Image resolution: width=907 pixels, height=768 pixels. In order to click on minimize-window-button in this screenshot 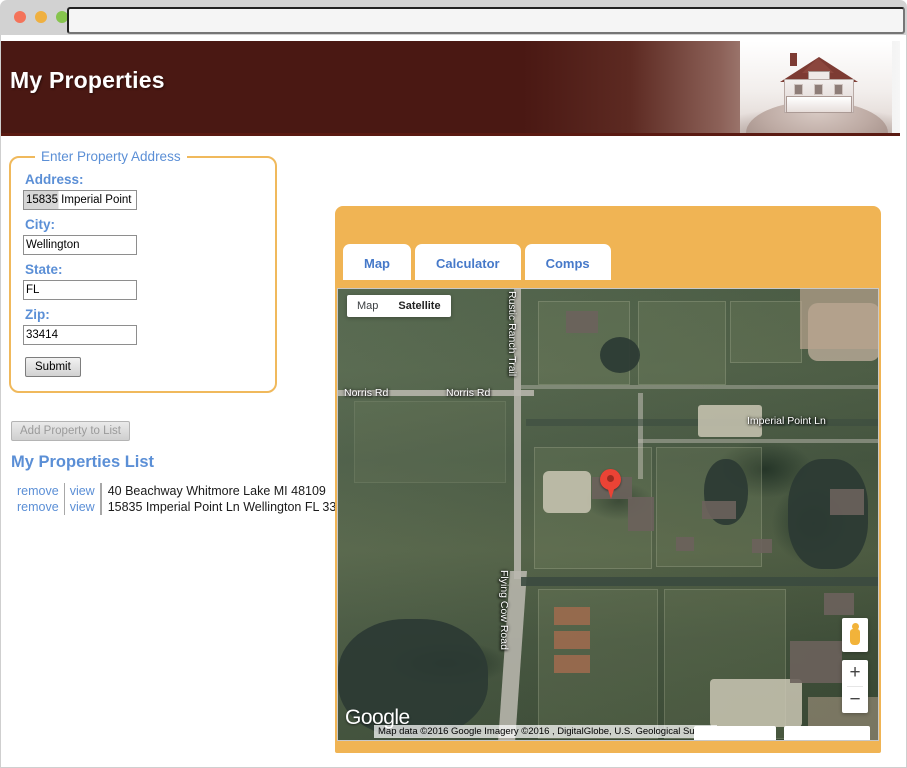, I will do `click(41, 17)`.